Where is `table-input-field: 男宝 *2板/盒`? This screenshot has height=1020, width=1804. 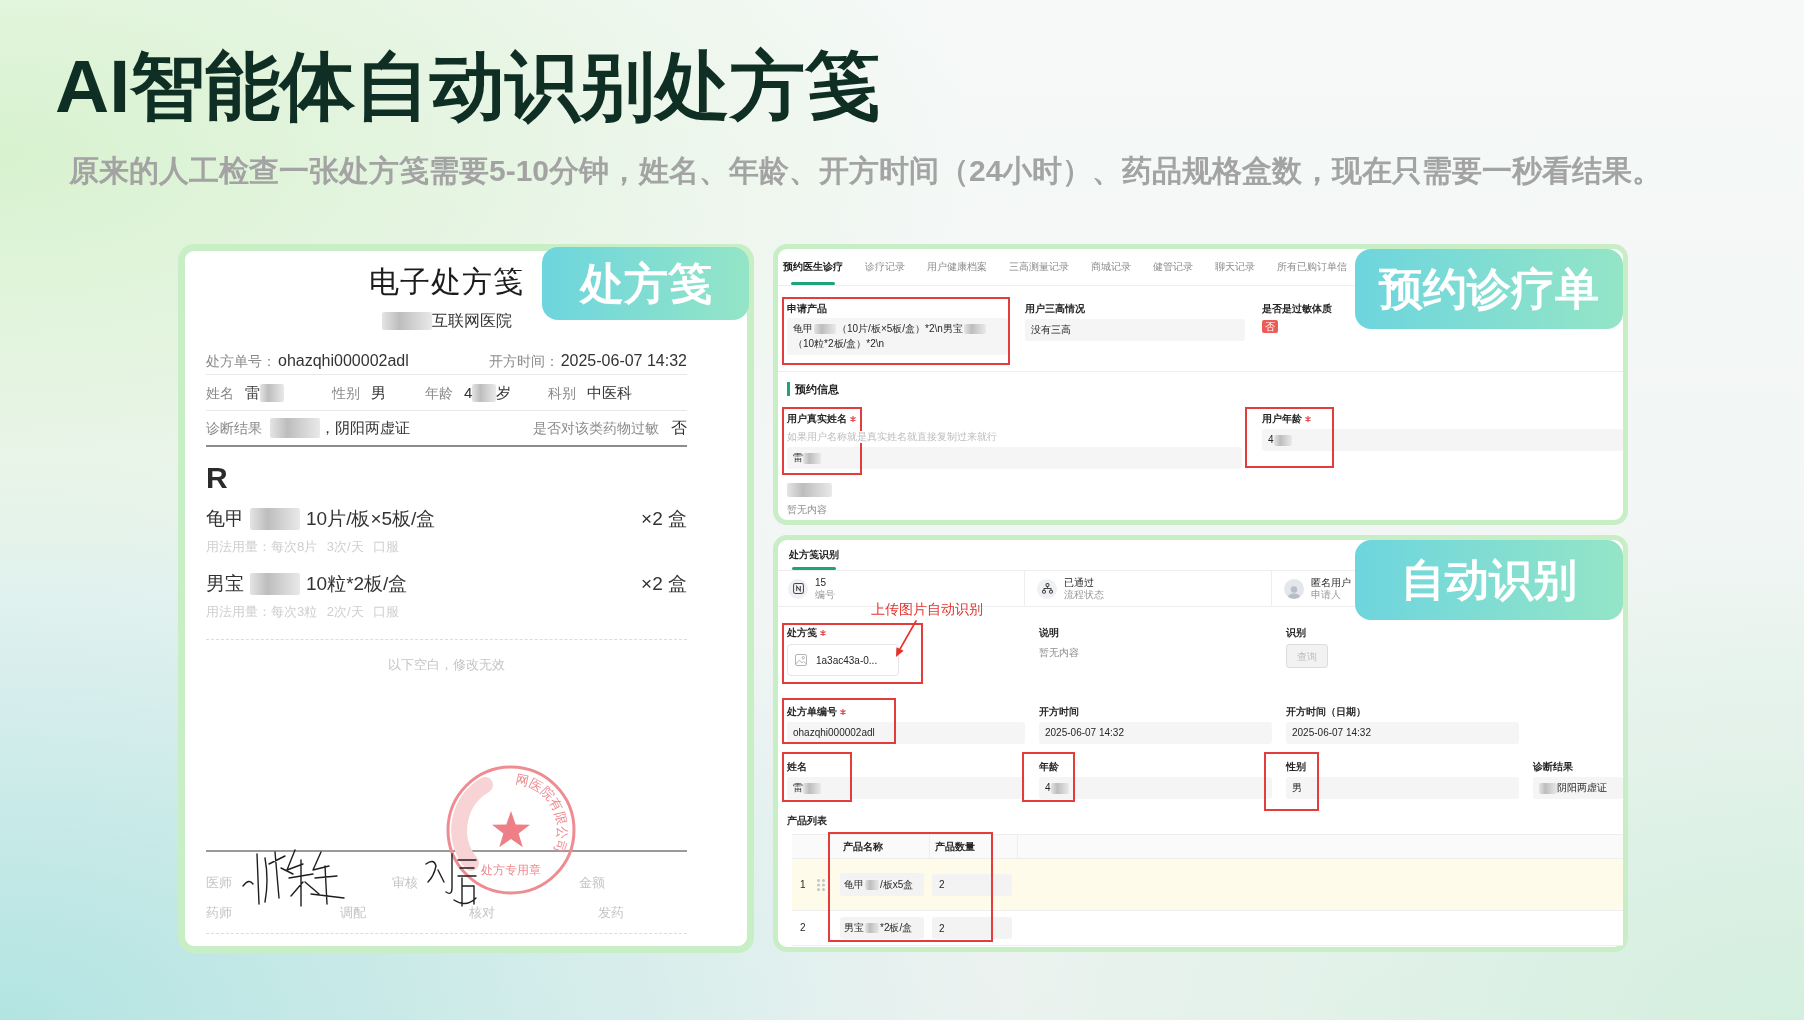 table-input-field: 男宝 *2板/盒 is located at coordinates (882, 928).